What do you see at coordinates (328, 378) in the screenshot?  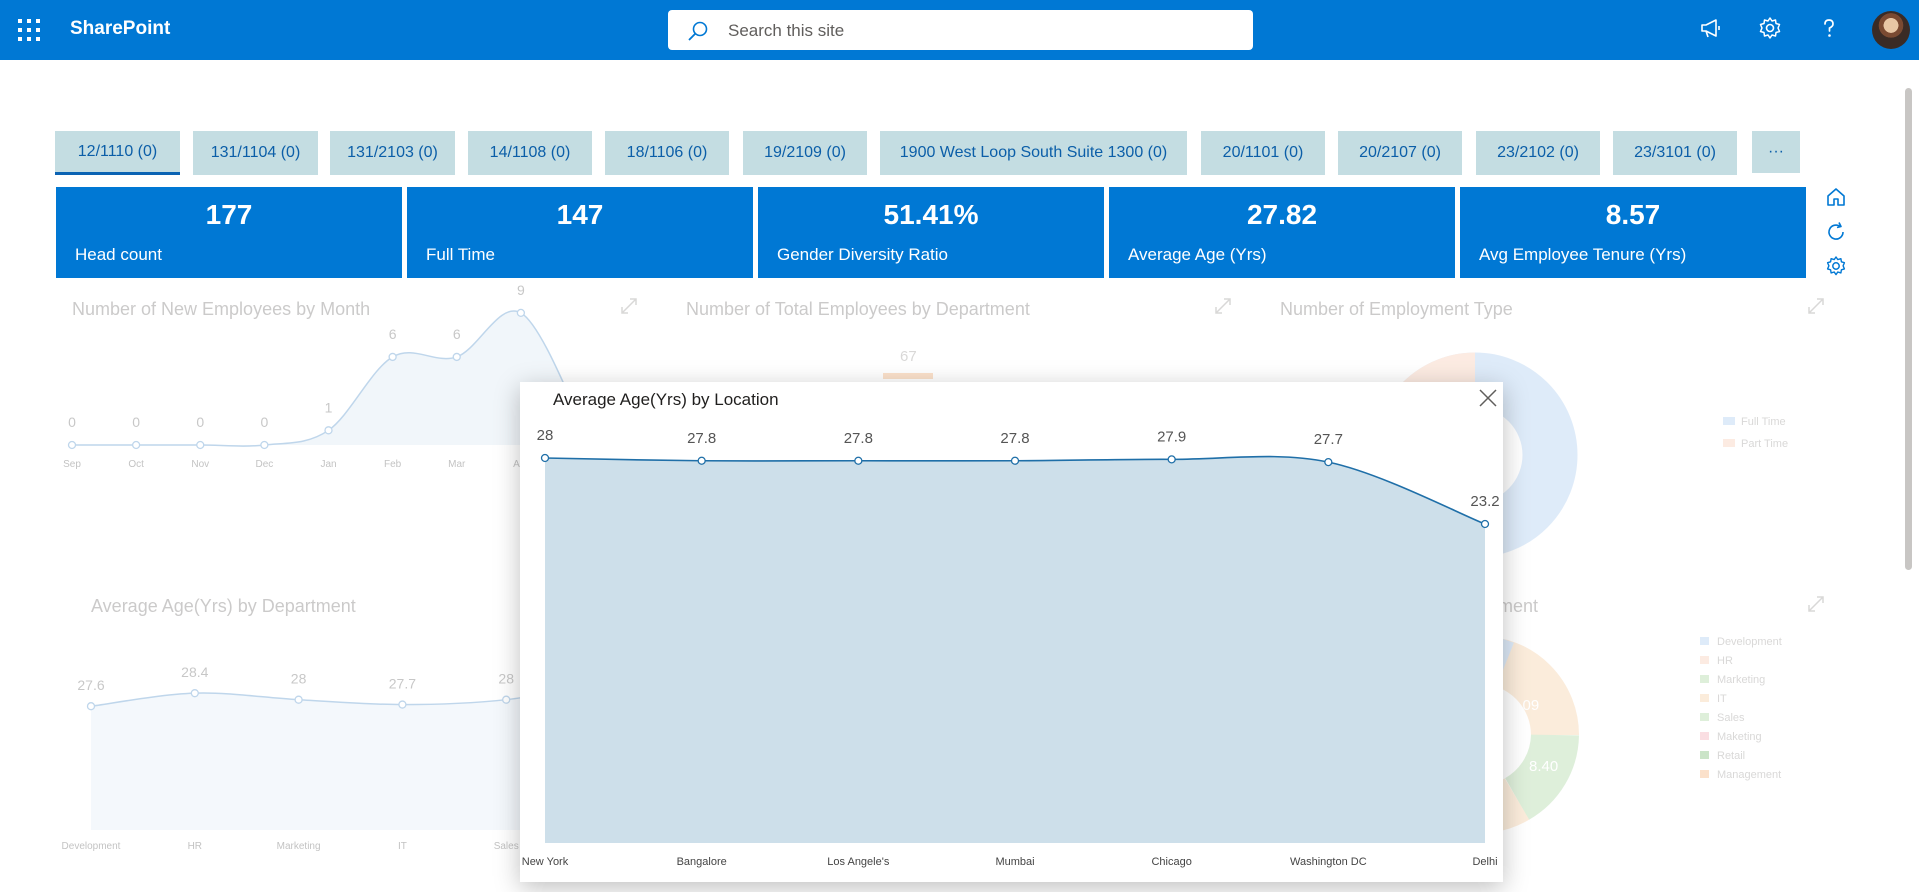 I see `area-fill` at bounding box center [328, 378].